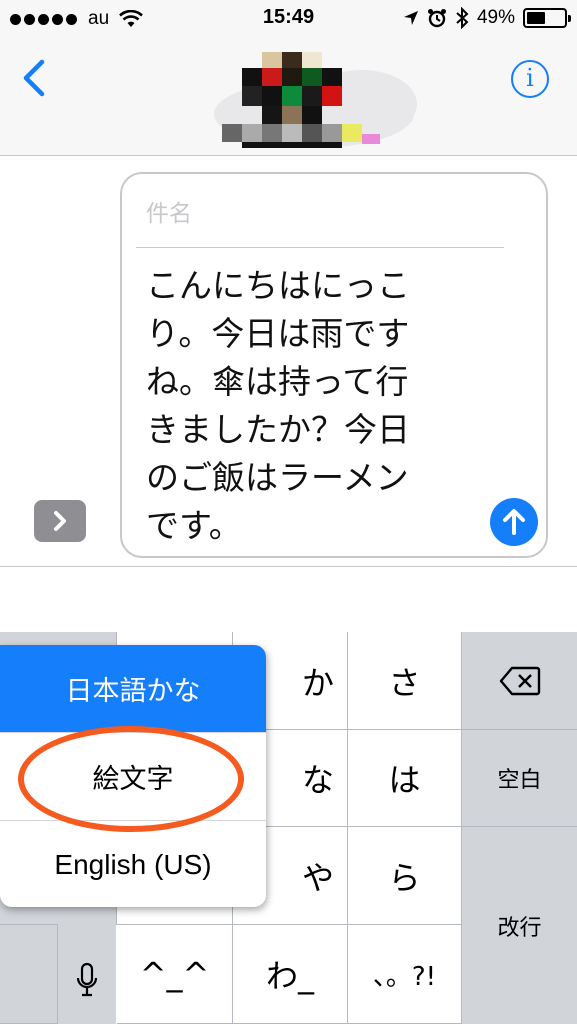 Image resolution: width=577 pixels, height=1024 pixels. I want to click on battery-icon, so click(547, 18).